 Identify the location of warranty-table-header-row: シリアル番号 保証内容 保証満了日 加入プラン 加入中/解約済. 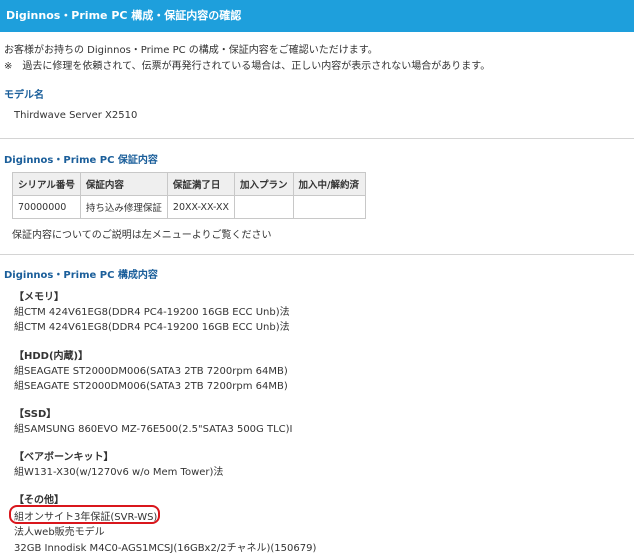
(189, 184).